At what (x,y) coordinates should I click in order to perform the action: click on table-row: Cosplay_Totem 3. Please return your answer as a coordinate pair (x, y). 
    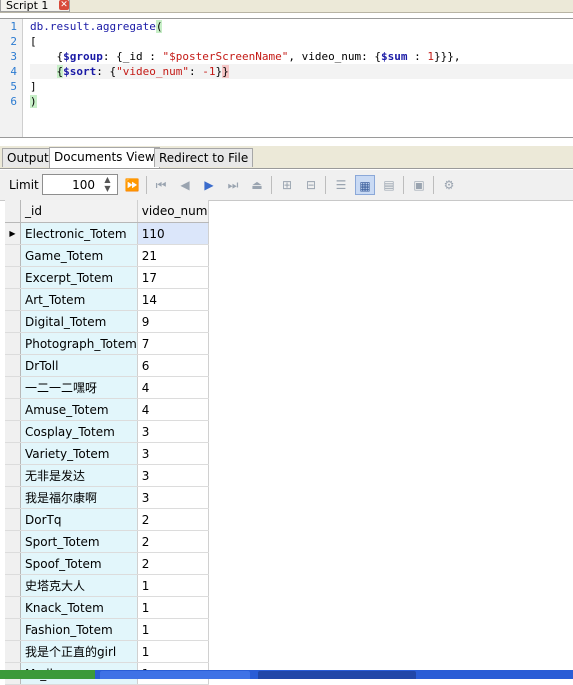
    Looking at the image, I should click on (107, 431).